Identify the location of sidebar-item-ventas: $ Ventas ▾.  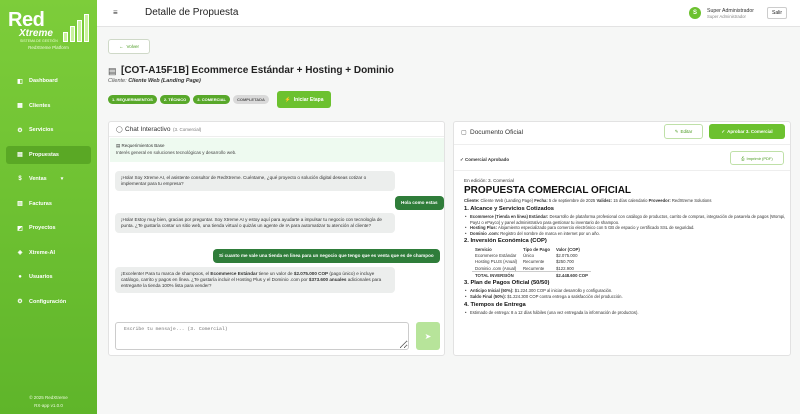
(48, 179).